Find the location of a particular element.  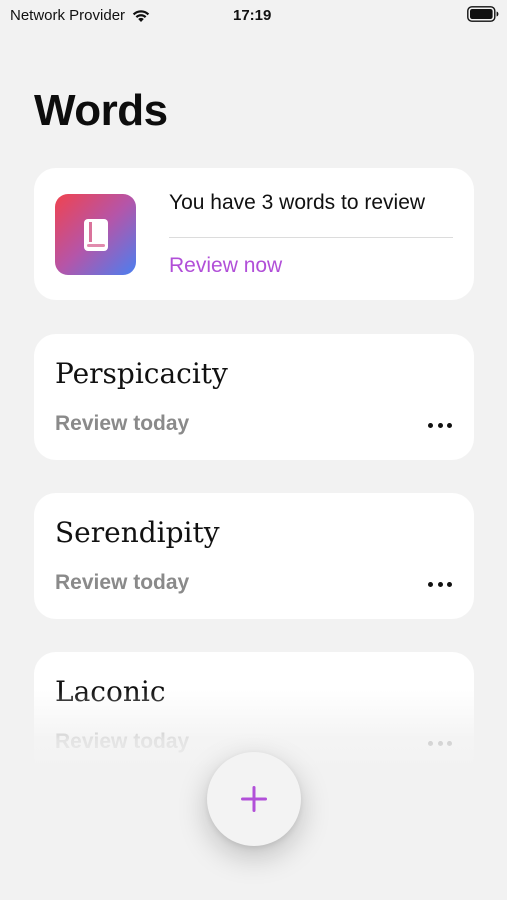

page-title: Words is located at coordinates (101, 110).